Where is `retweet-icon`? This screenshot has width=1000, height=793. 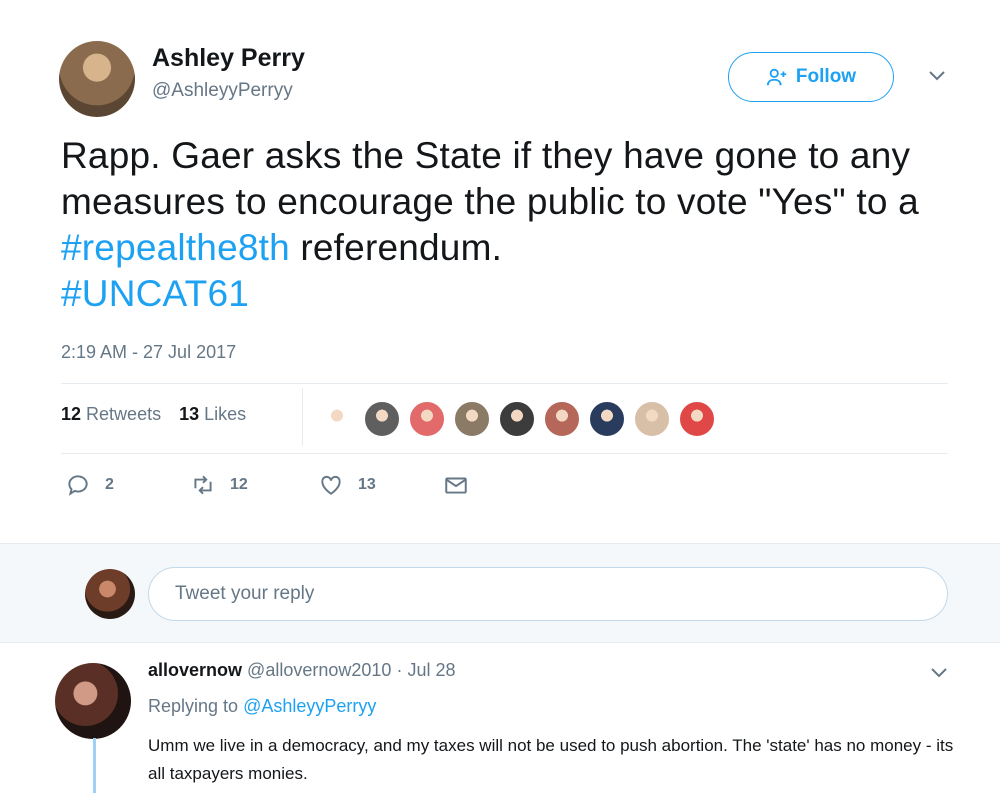
retweet-icon is located at coordinates (203, 485).